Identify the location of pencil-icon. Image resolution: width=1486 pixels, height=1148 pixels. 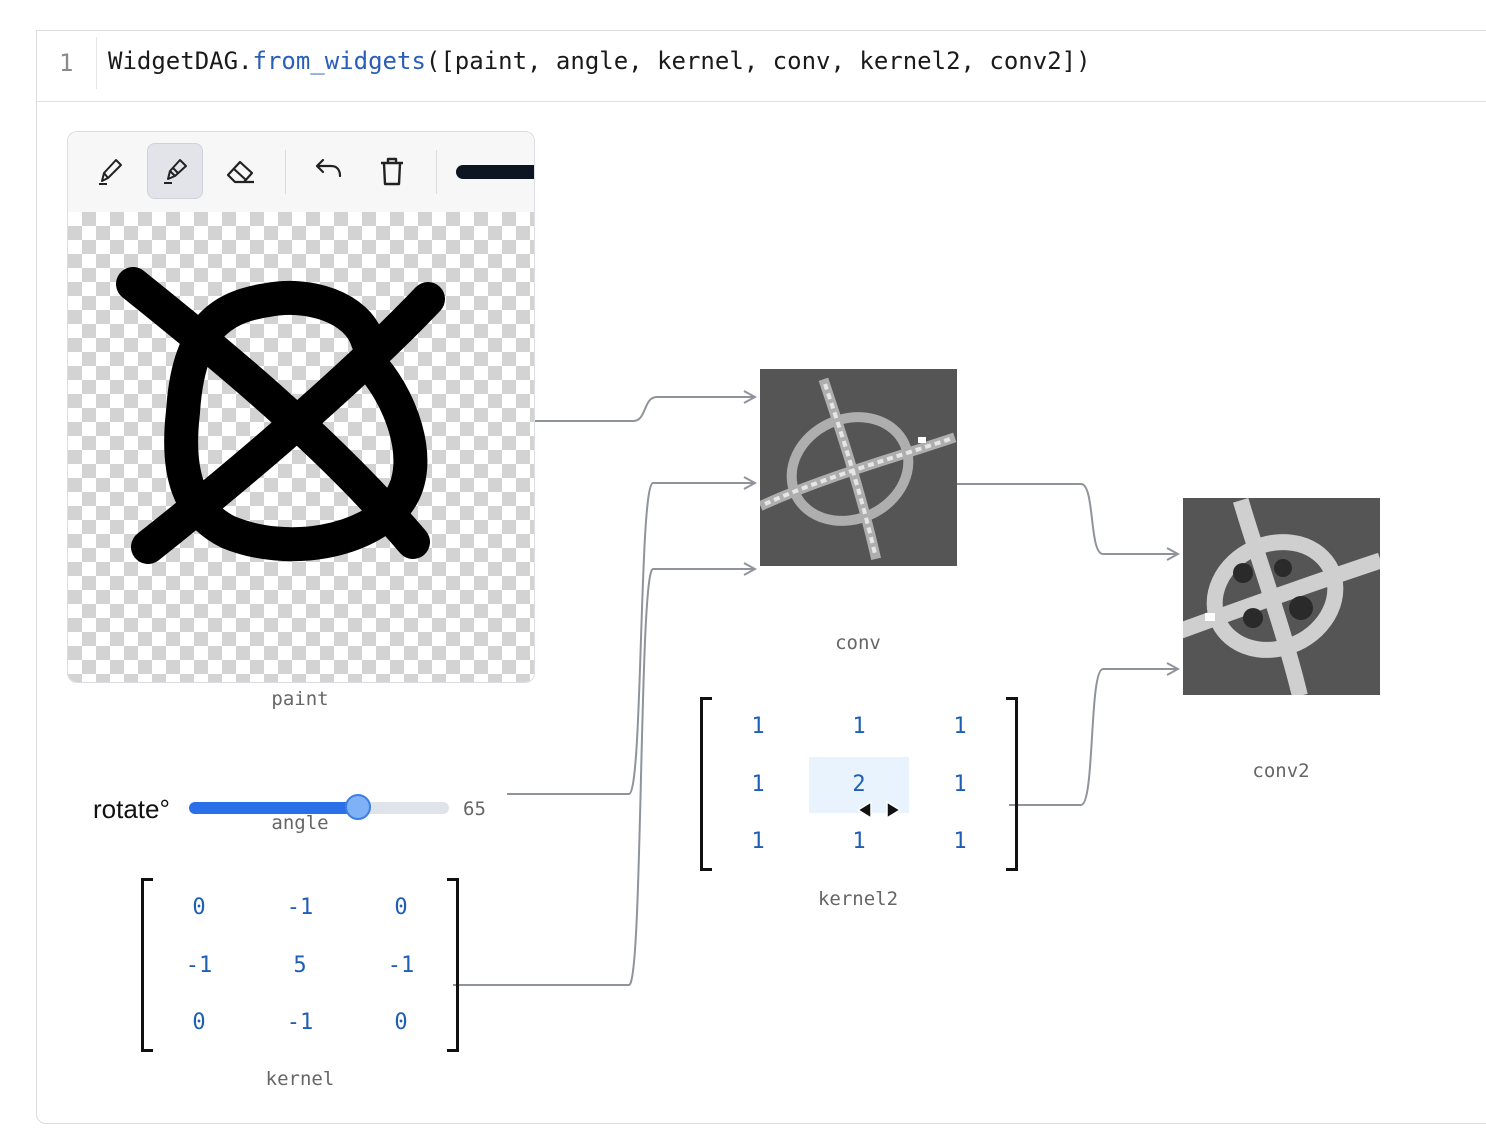
(110, 172).